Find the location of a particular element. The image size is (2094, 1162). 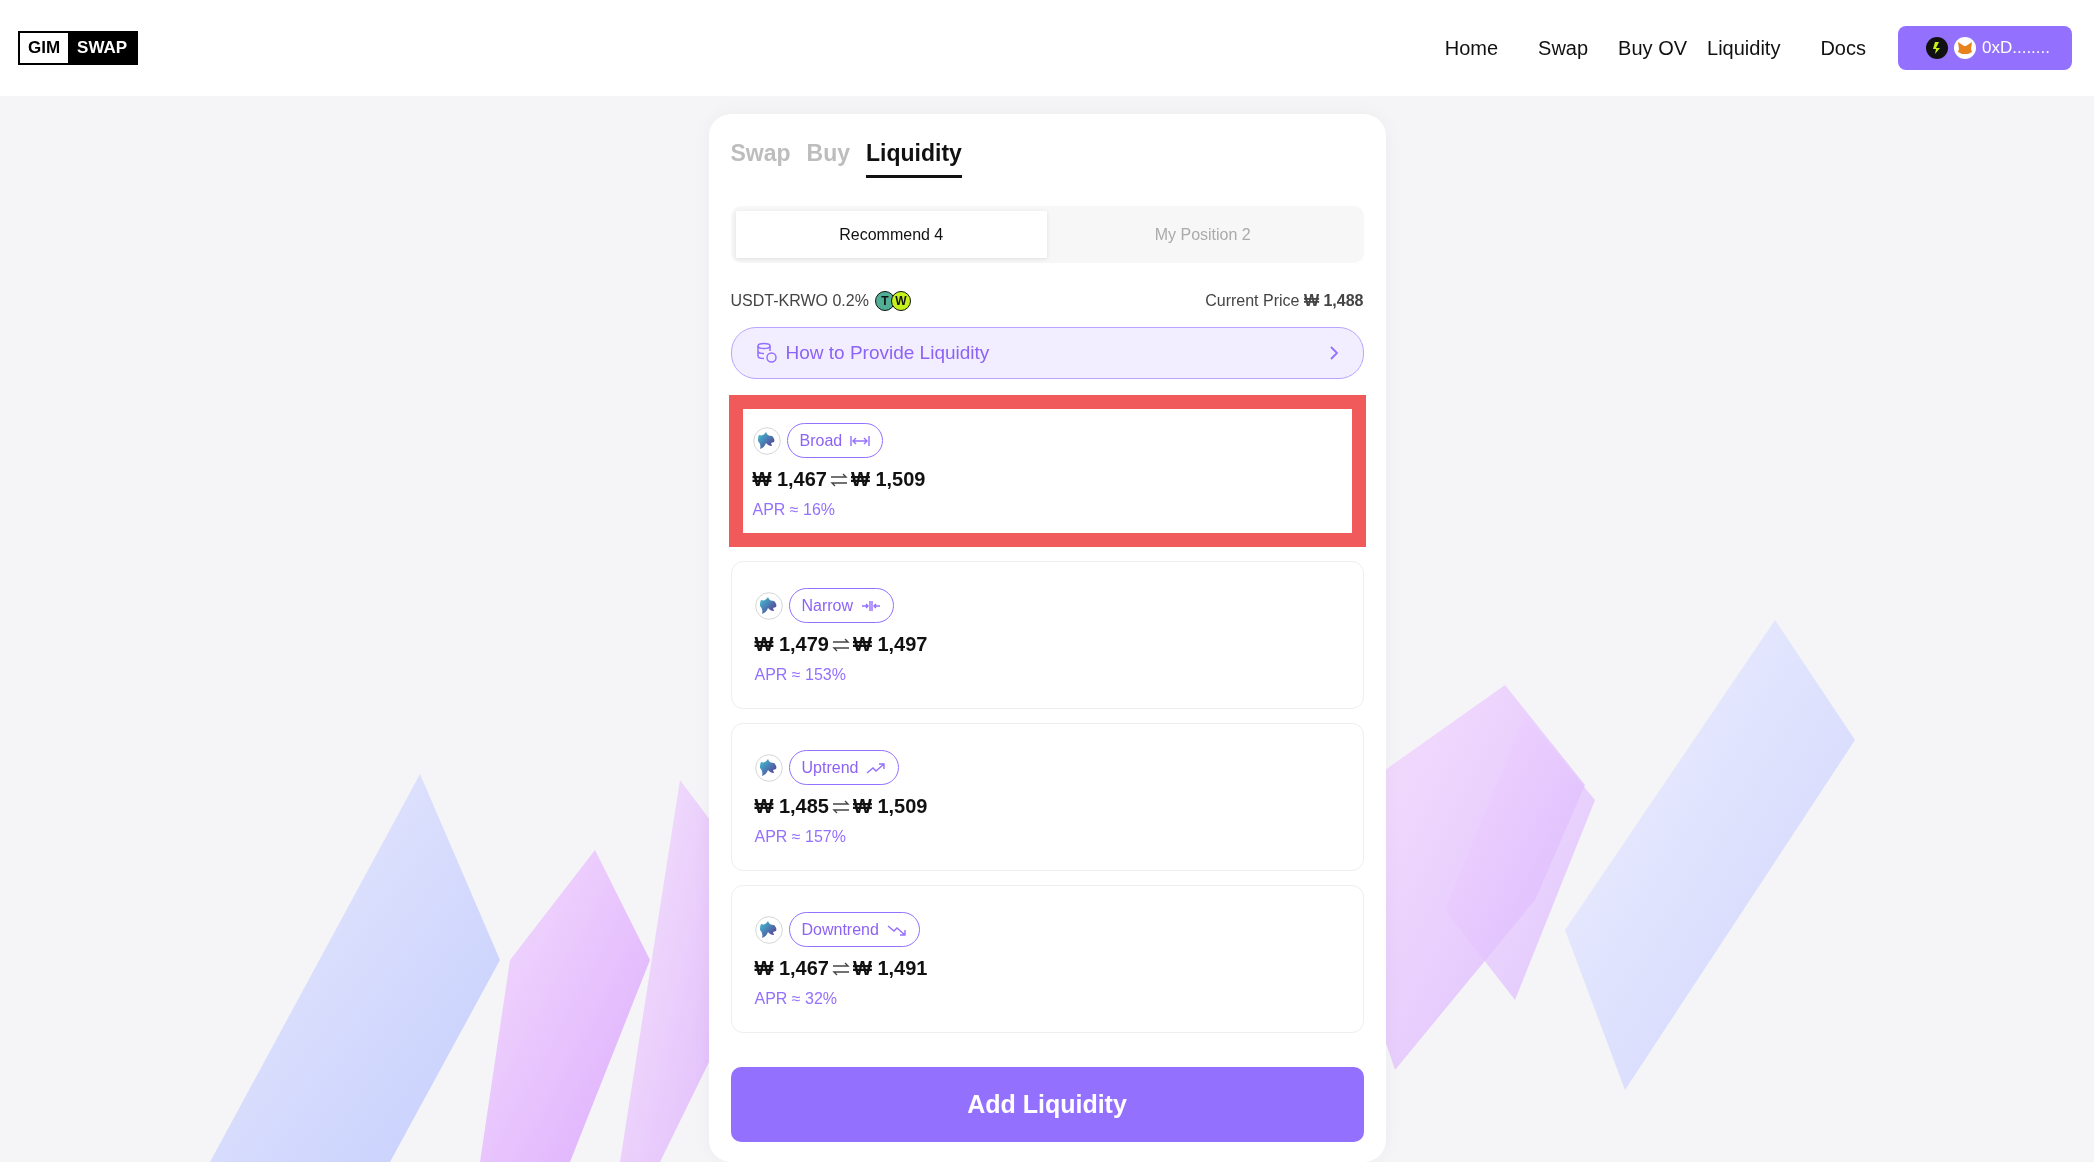

price-low: ₩ 1,479 is located at coordinates (791, 644).